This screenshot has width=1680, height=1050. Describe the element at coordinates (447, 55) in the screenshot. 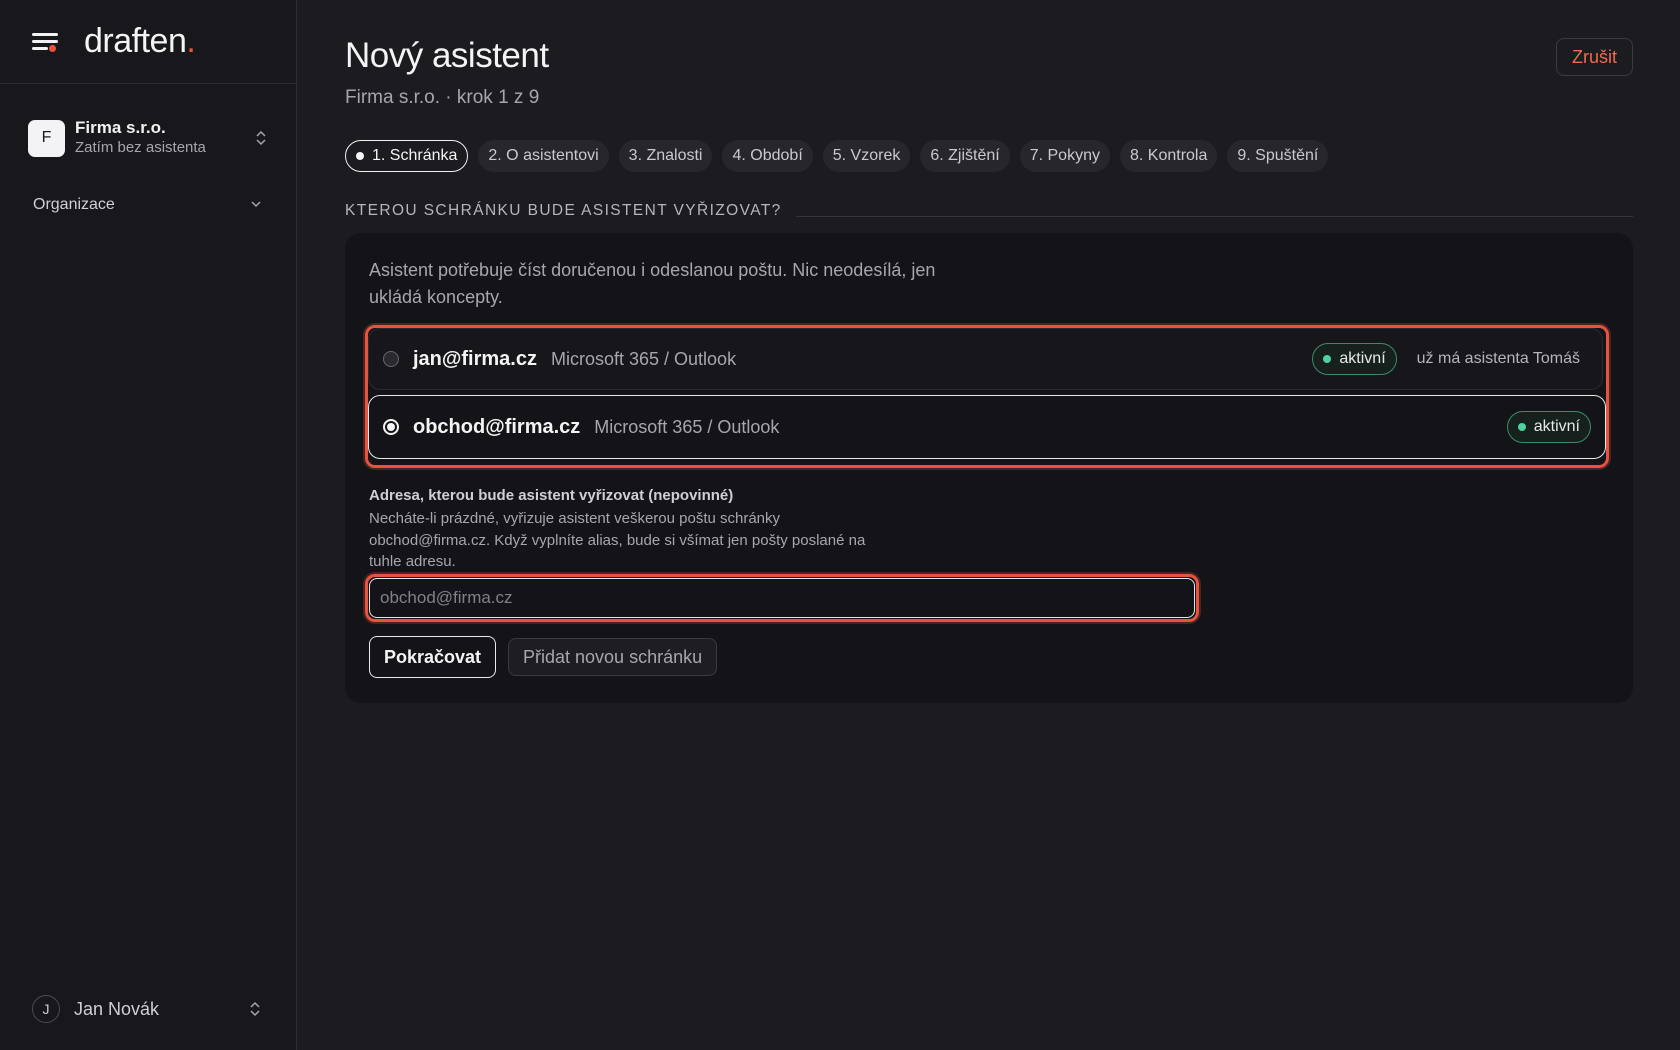

I see `page-title: Nový asistent` at that location.